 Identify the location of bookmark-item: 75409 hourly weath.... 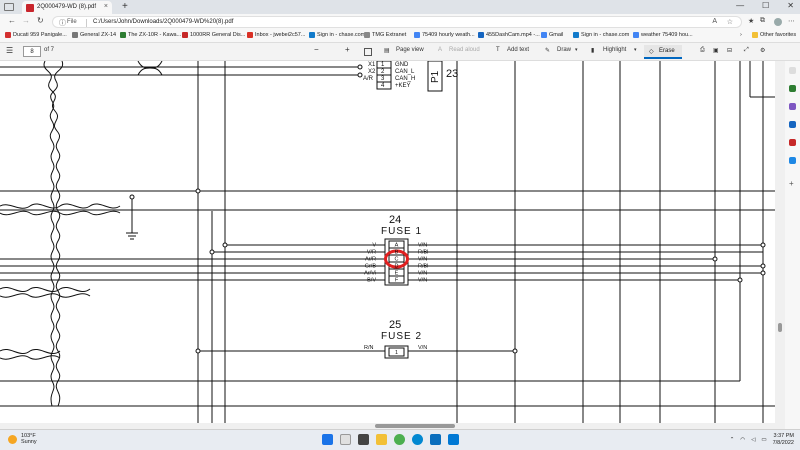
(444, 35).